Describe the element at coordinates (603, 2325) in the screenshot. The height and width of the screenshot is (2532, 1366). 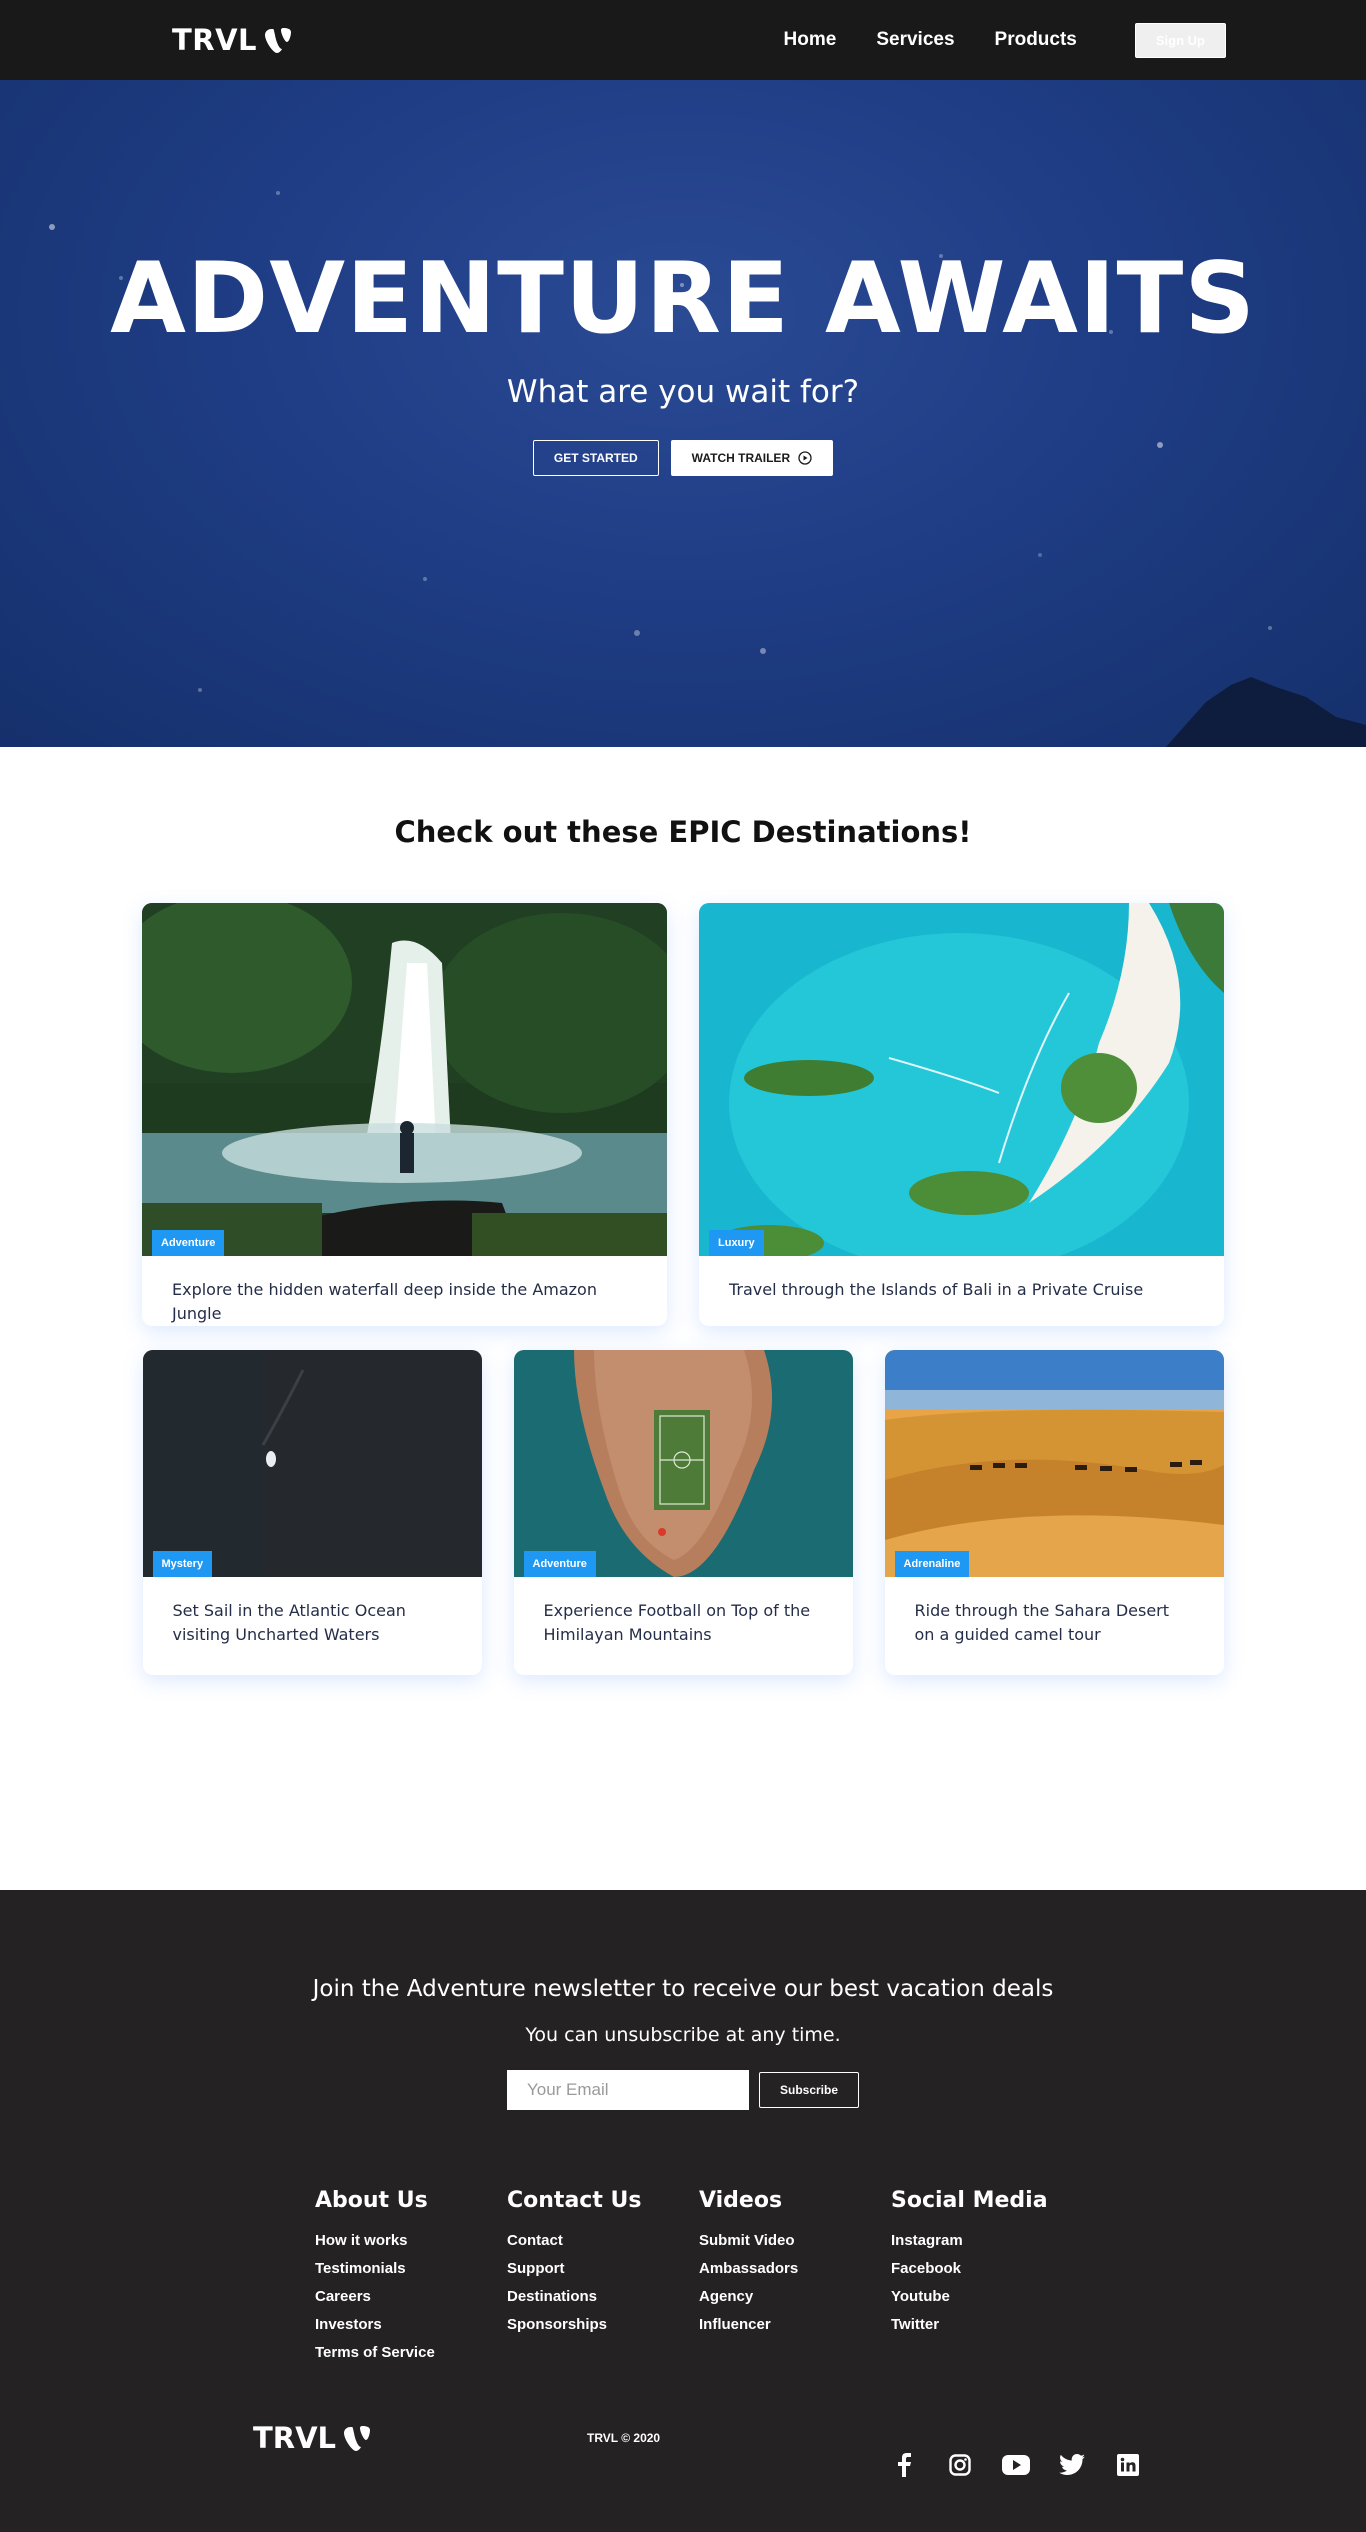
I see `footer-link: Sponsorships` at that location.